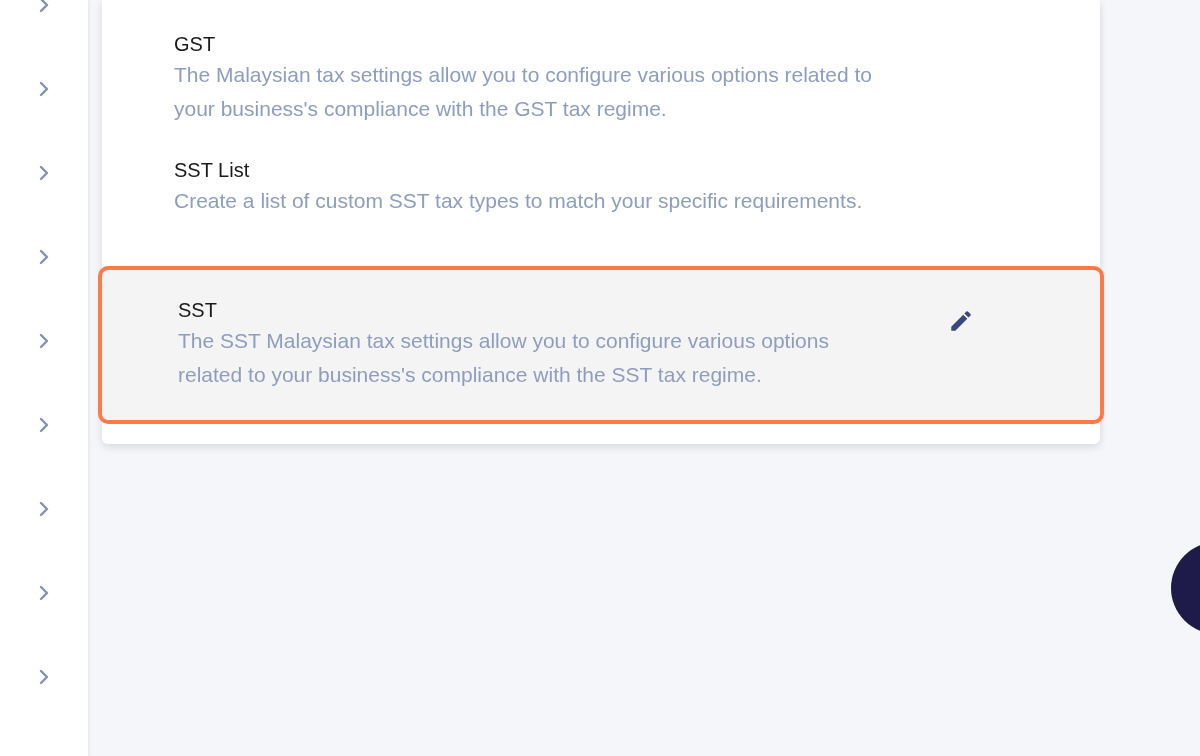 The width and height of the screenshot is (1200, 756). Describe the element at coordinates (961, 321) in the screenshot. I see `pencil-icon` at that location.